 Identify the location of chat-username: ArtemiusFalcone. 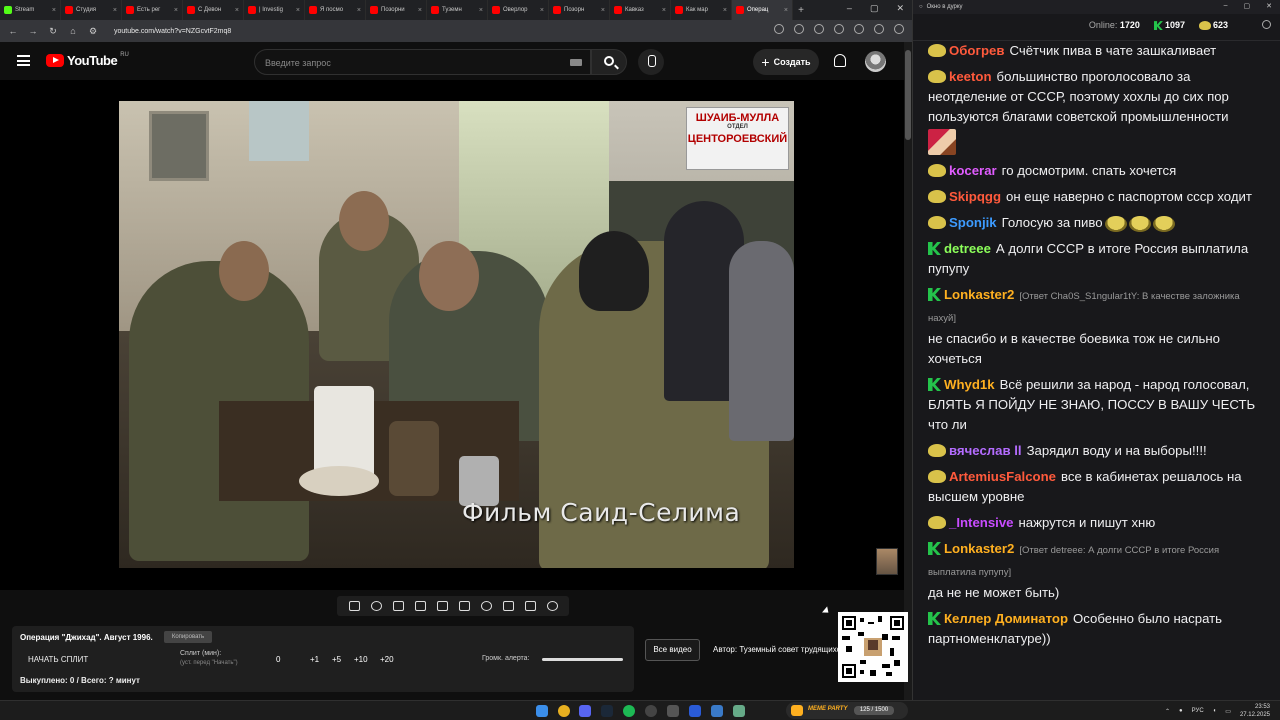
(1002, 476).